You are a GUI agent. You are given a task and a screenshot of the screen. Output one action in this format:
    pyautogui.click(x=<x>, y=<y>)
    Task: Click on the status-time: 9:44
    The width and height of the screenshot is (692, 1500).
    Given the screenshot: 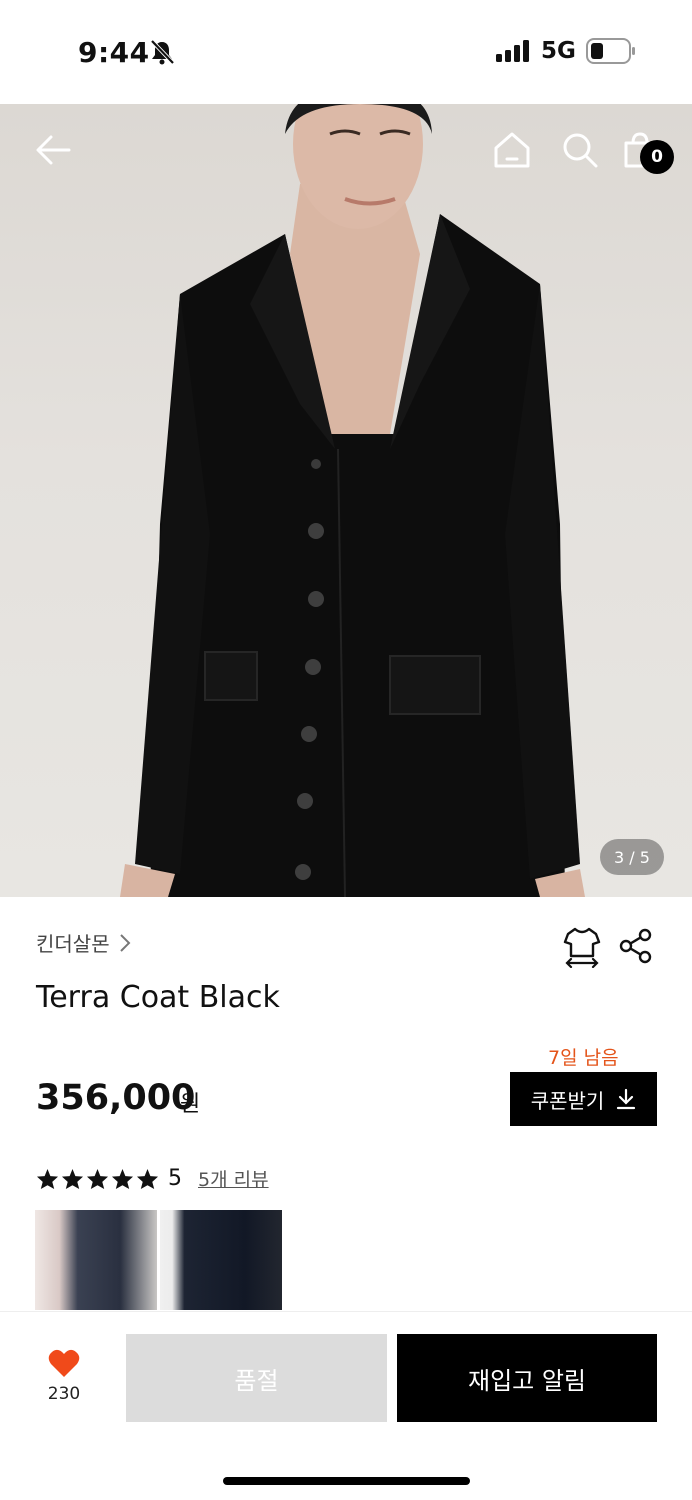 What is the action you would take?
    pyautogui.click(x=114, y=52)
    